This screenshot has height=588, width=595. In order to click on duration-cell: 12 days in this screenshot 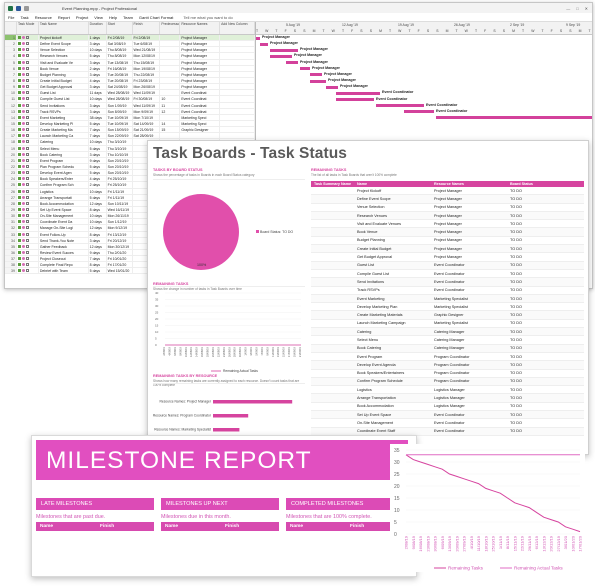, I will do `click(98, 203)`.